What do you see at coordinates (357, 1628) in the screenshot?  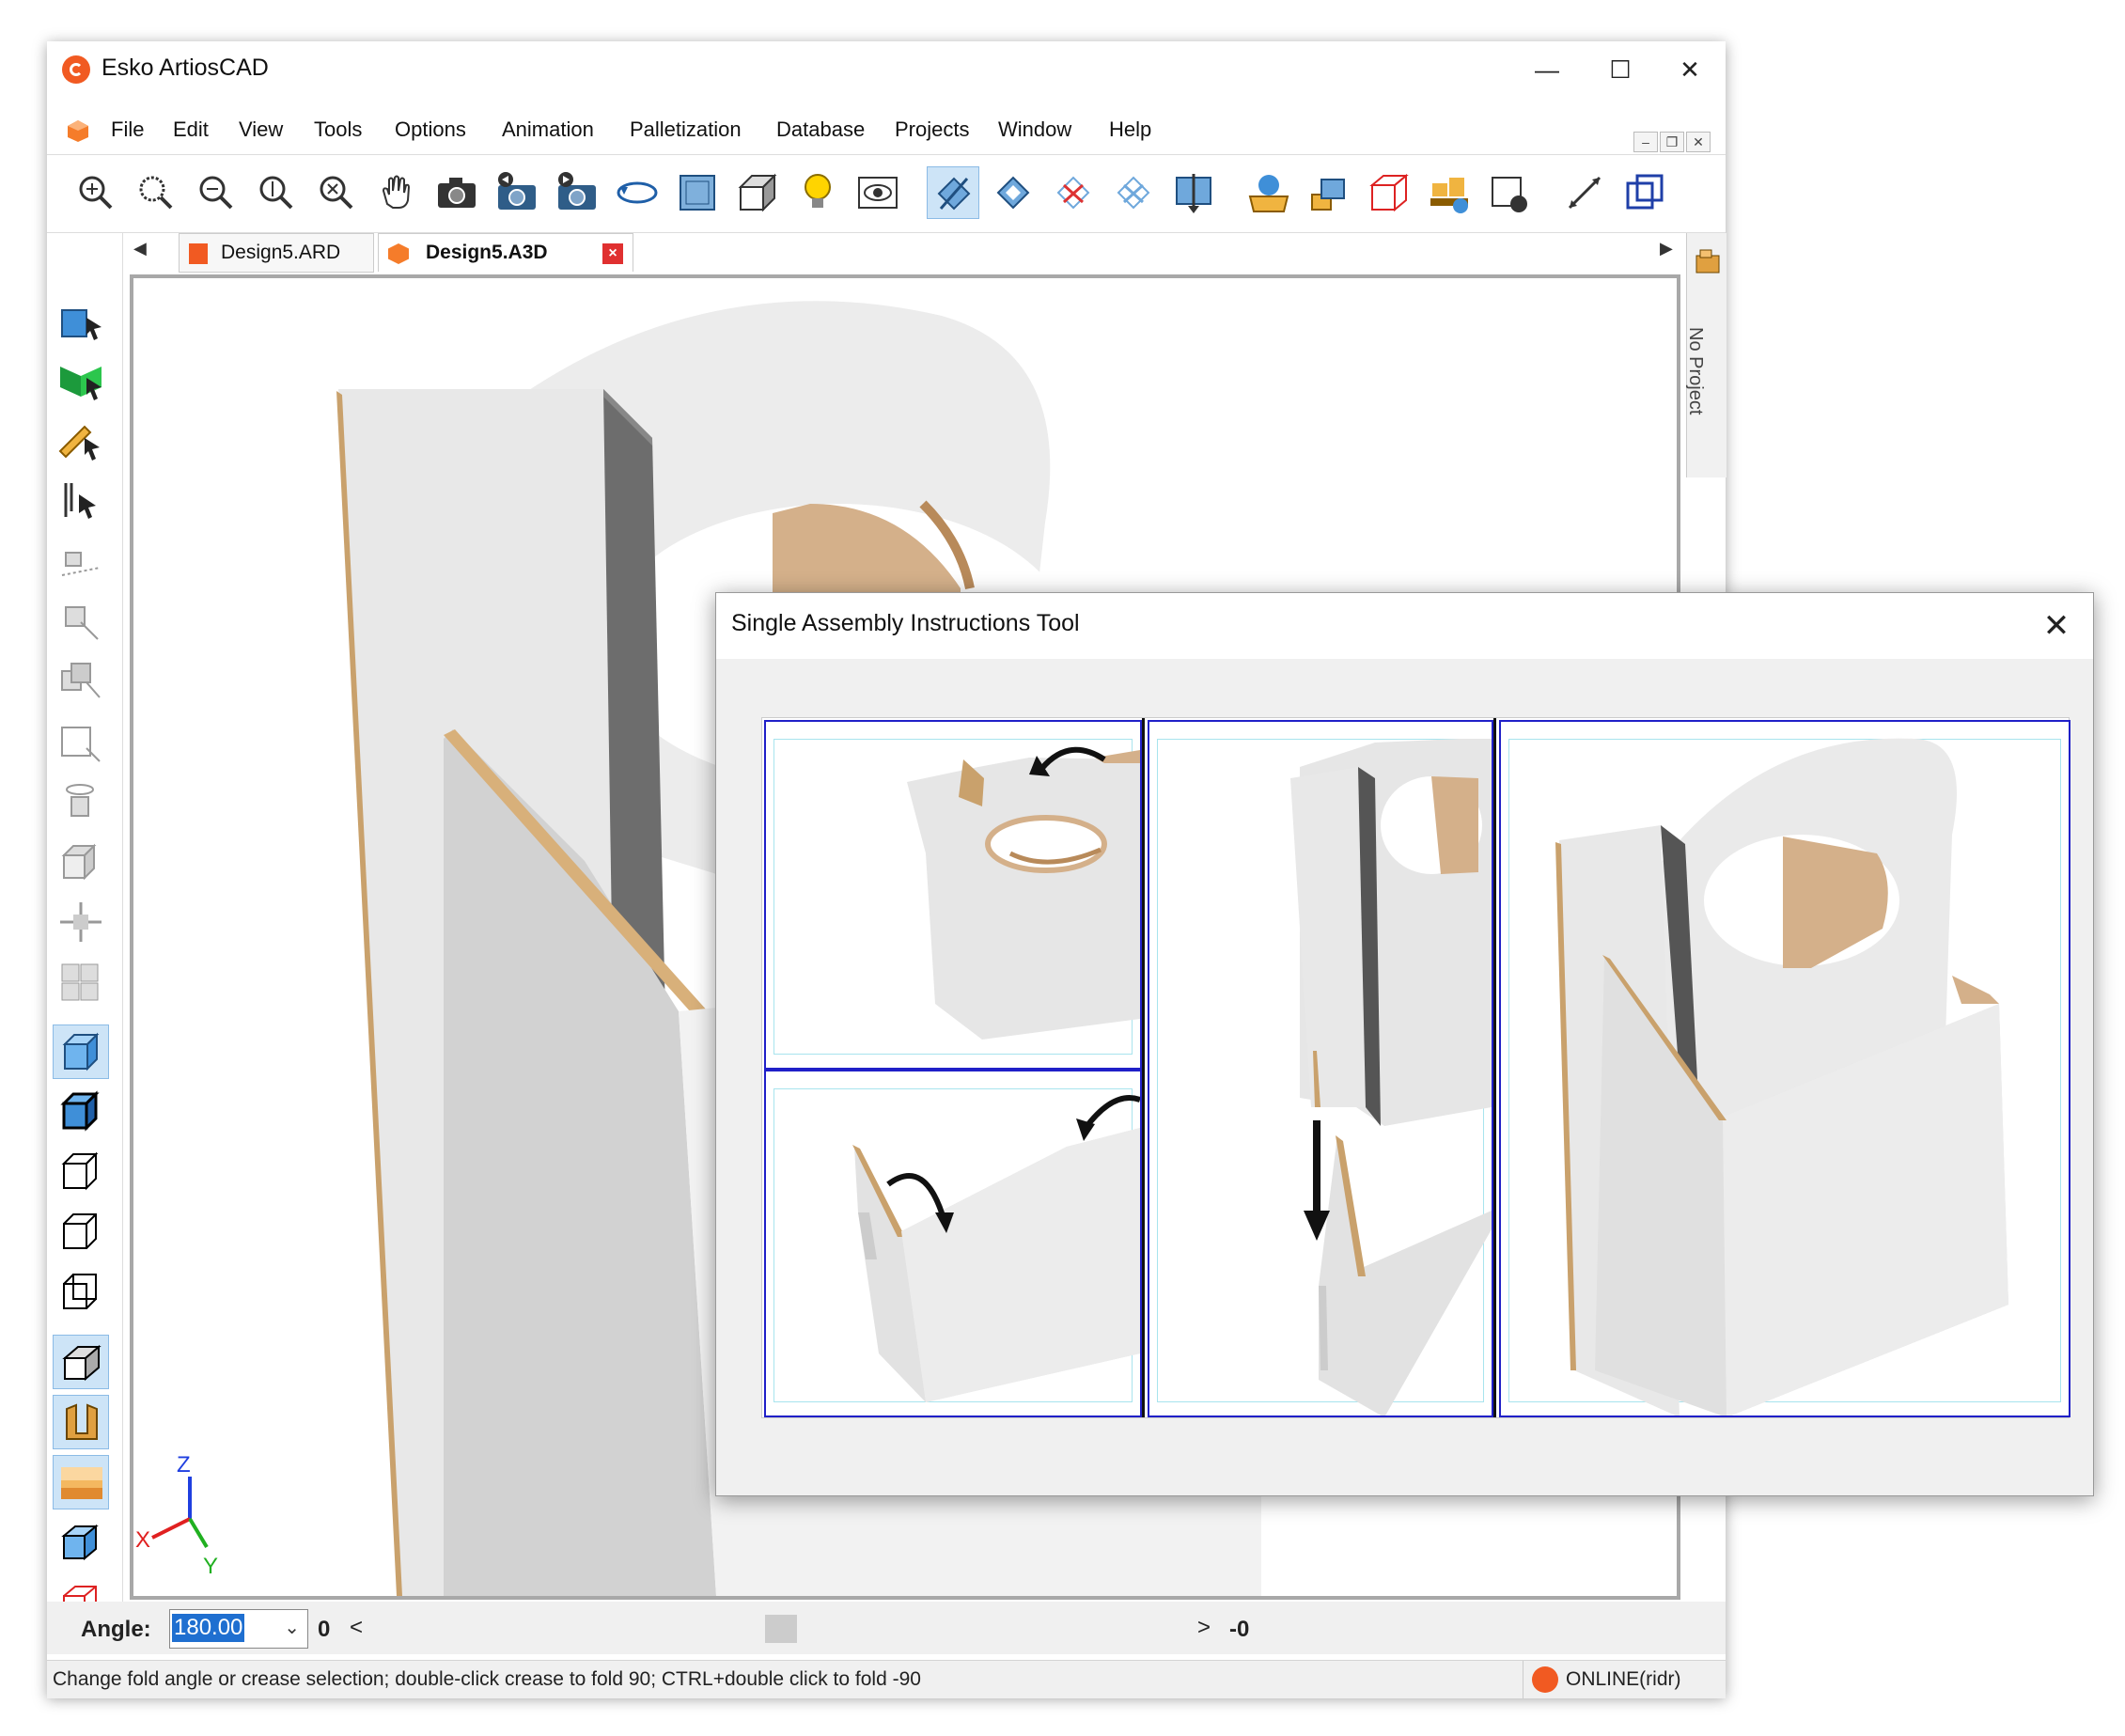 I see `slider-left-arrow: <` at bounding box center [357, 1628].